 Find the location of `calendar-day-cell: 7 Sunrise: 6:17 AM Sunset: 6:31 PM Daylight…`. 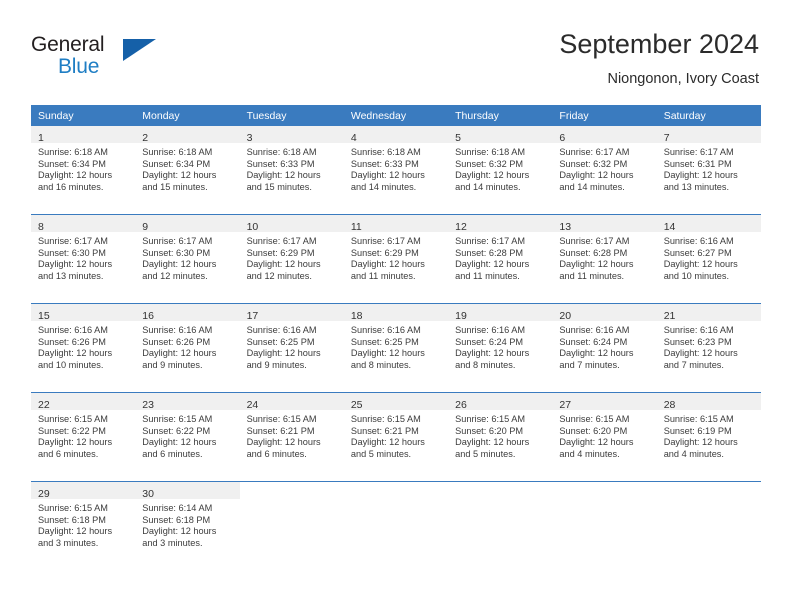

calendar-day-cell: 7 Sunrise: 6:17 AM Sunset: 6:31 PM Daylight… is located at coordinates (708, 170).